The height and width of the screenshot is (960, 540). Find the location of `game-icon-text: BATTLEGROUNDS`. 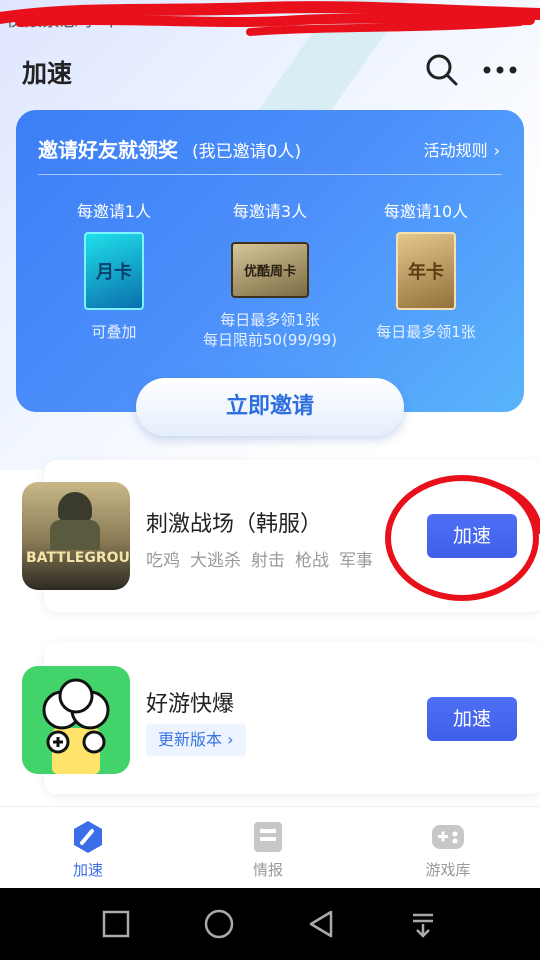

game-icon-text: BATTLEGROUNDS is located at coordinates (78, 558).